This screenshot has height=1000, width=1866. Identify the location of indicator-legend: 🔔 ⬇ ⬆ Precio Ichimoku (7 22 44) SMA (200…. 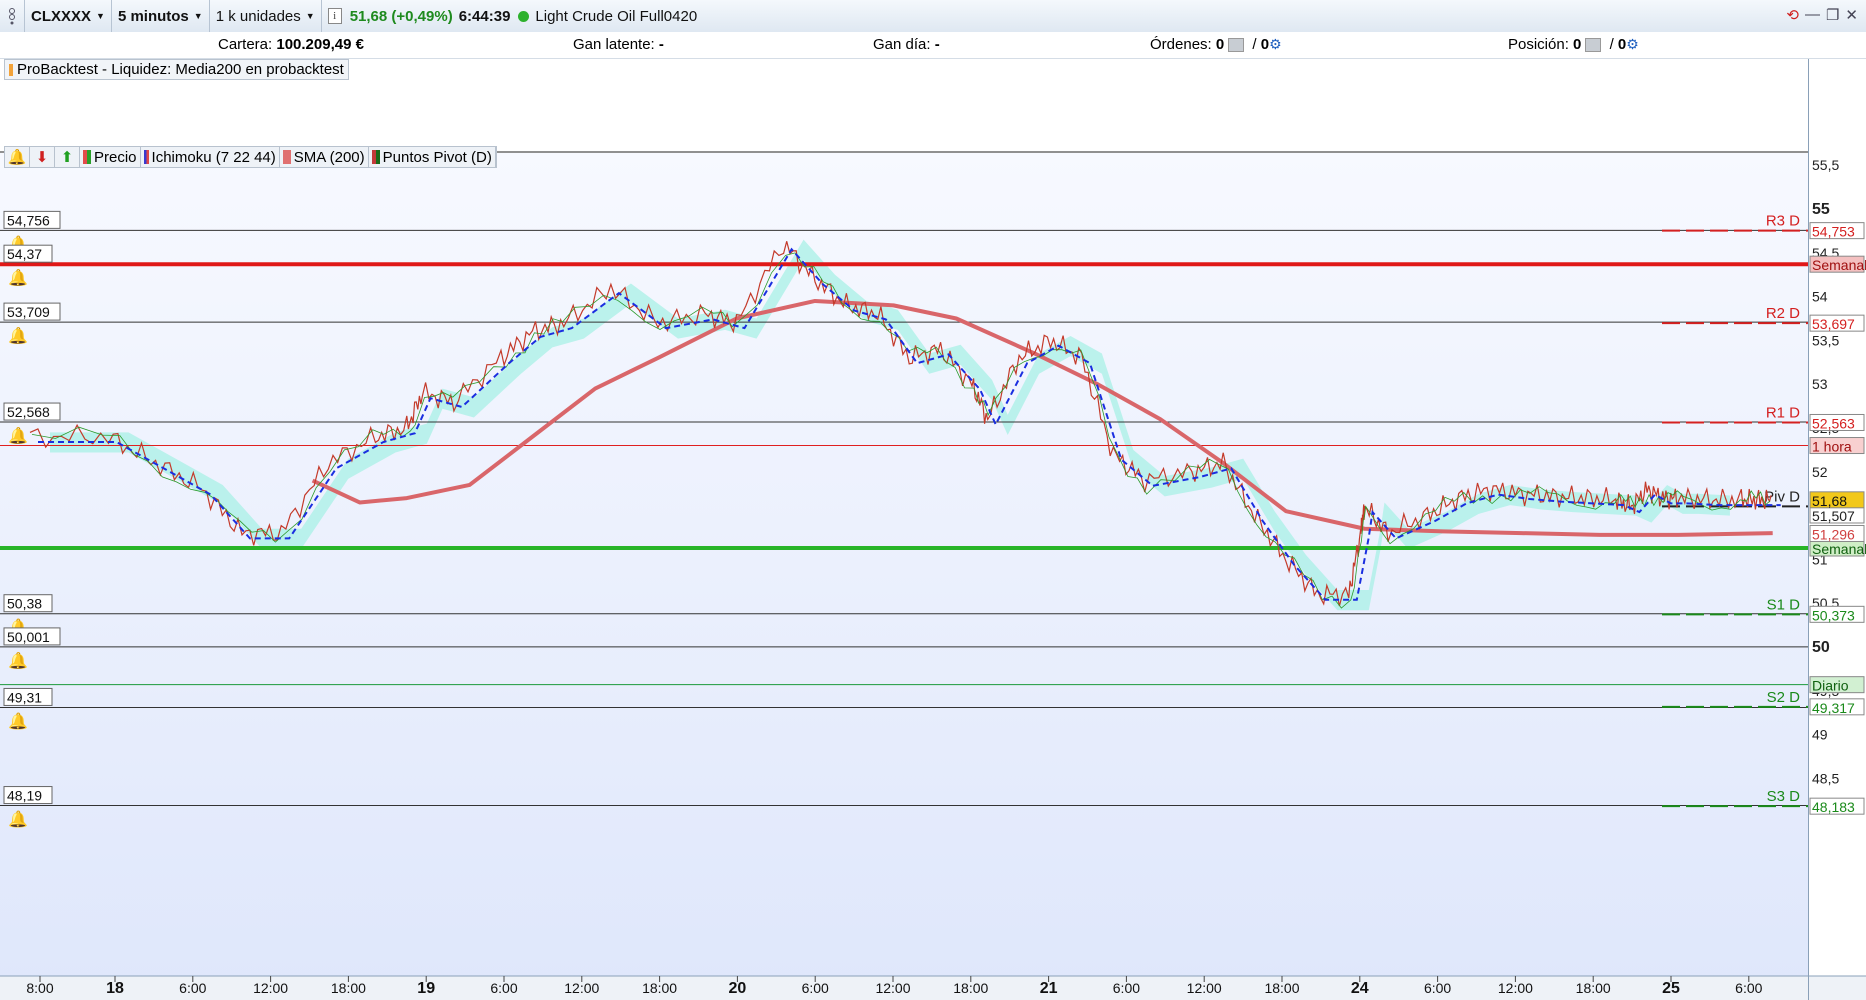
(250, 157).